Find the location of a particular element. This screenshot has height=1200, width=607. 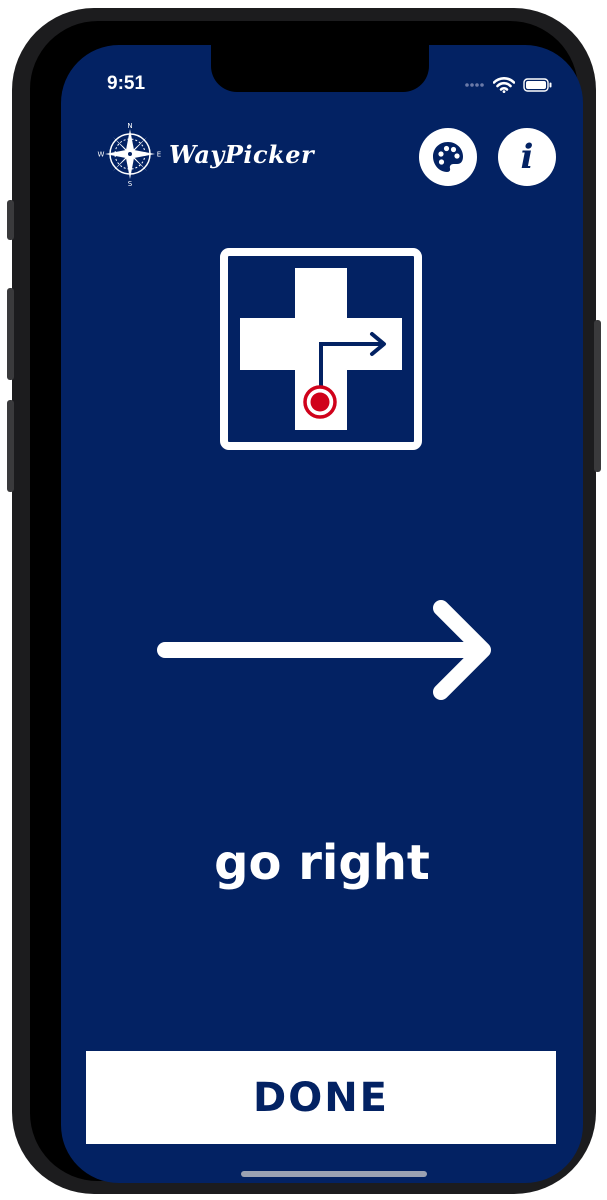

app-header: N S W E WayPicker i is located at coordinates (322, 153).